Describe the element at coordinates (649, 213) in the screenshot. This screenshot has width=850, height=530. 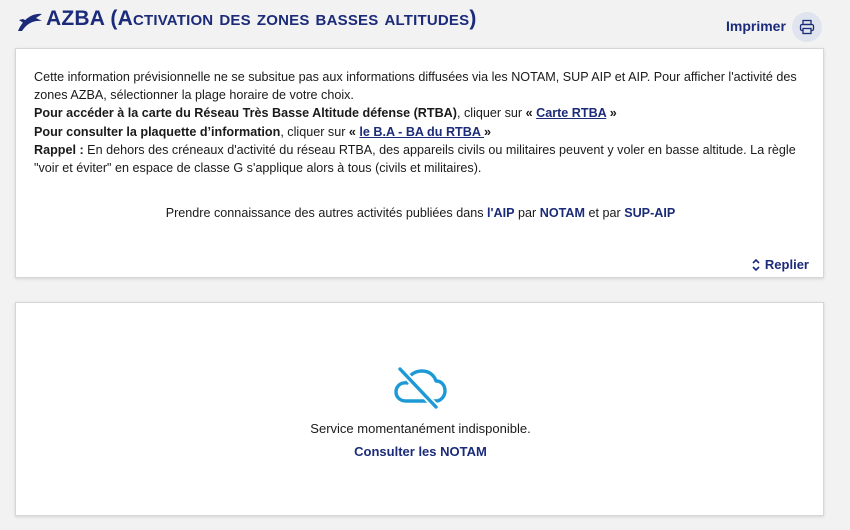
I see `sup-aip-link: SUP-AIP` at that location.